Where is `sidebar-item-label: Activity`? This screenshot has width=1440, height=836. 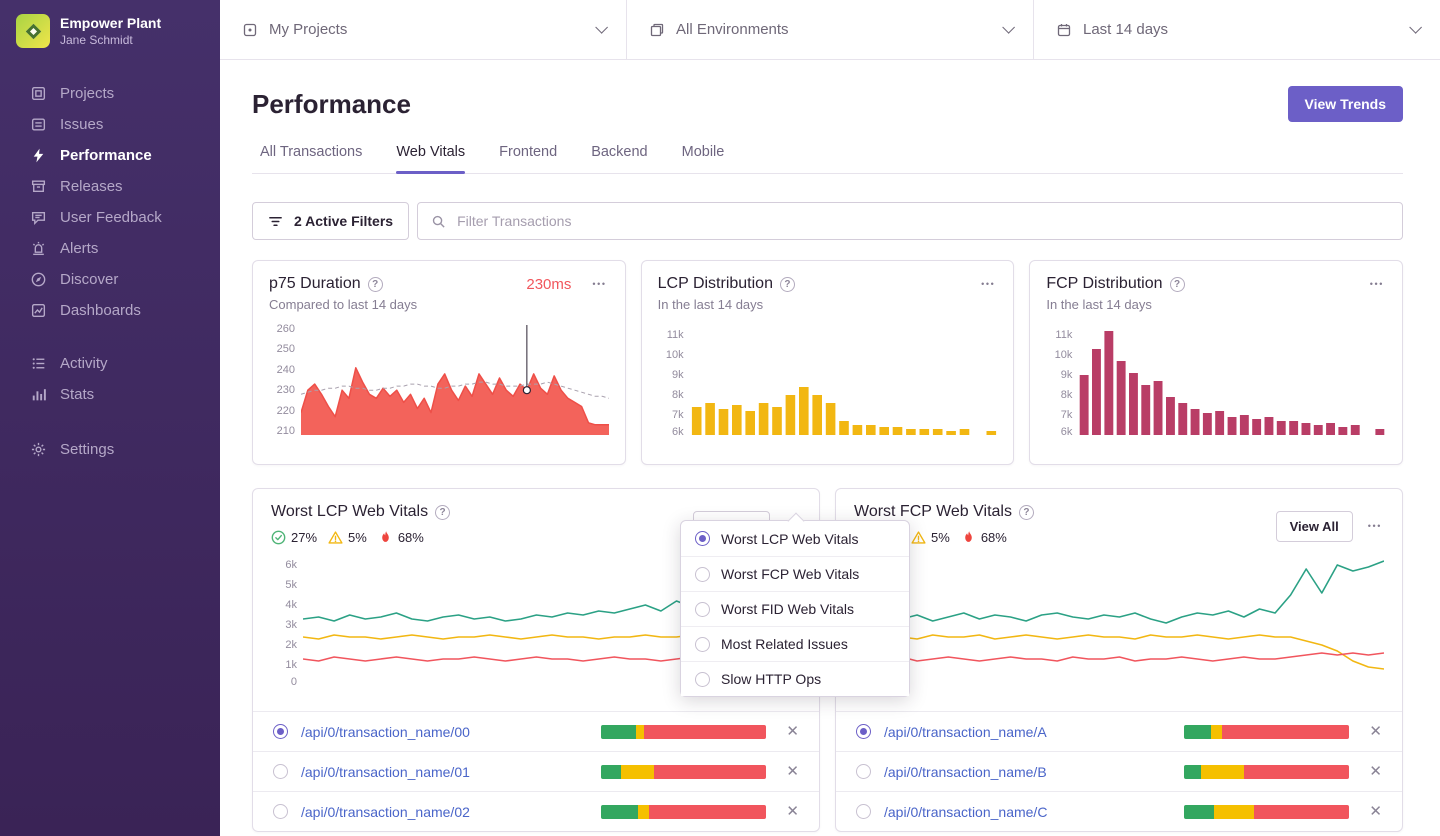
sidebar-item-label: Activity is located at coordinates (84, 363).